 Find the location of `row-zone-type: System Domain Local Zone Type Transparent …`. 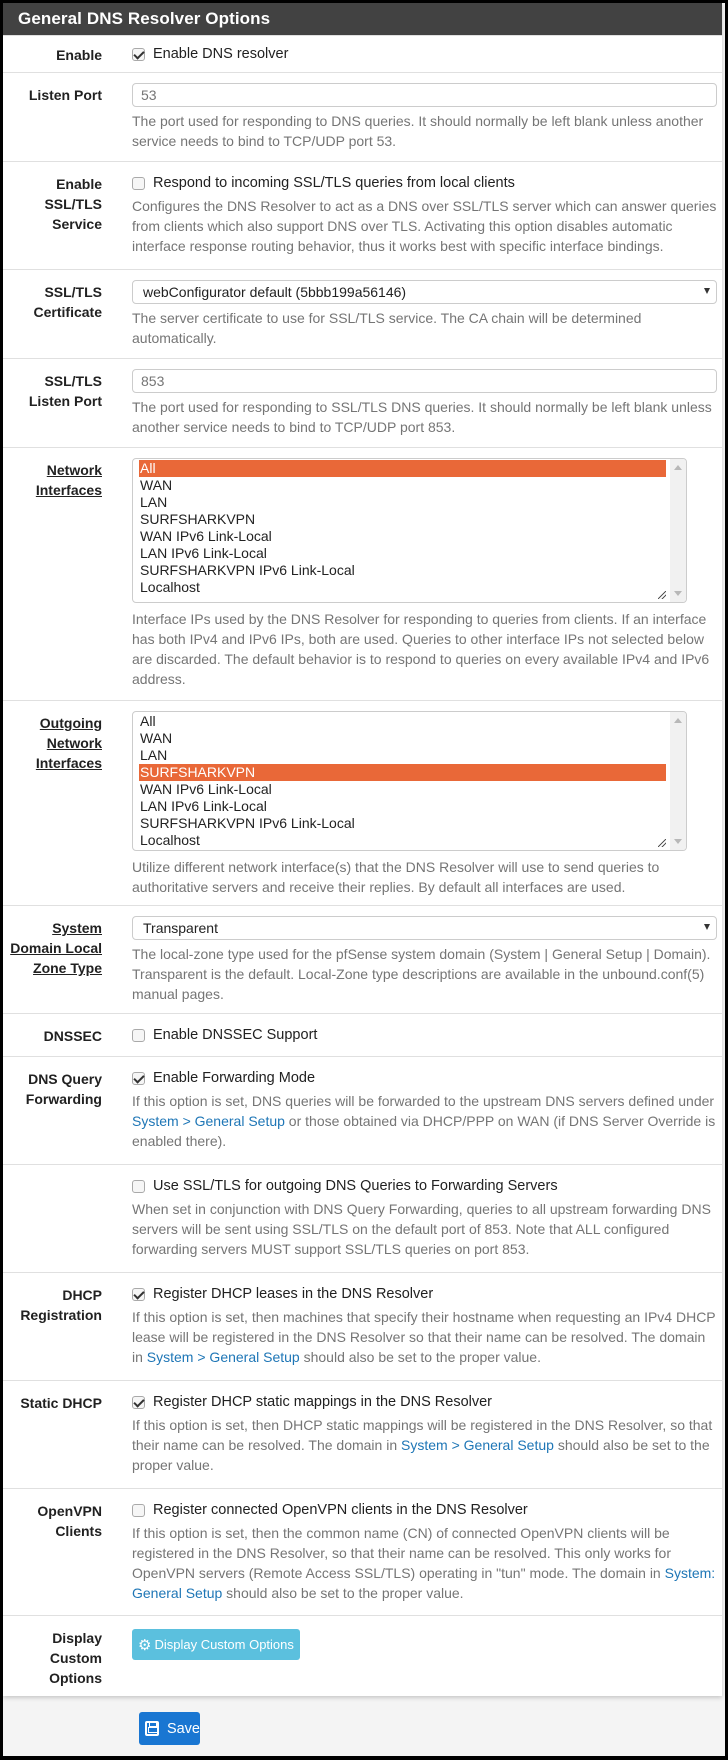

row-zone-type: System Domain Local Zone Type Transparent … is located at coordinates (362, 959).